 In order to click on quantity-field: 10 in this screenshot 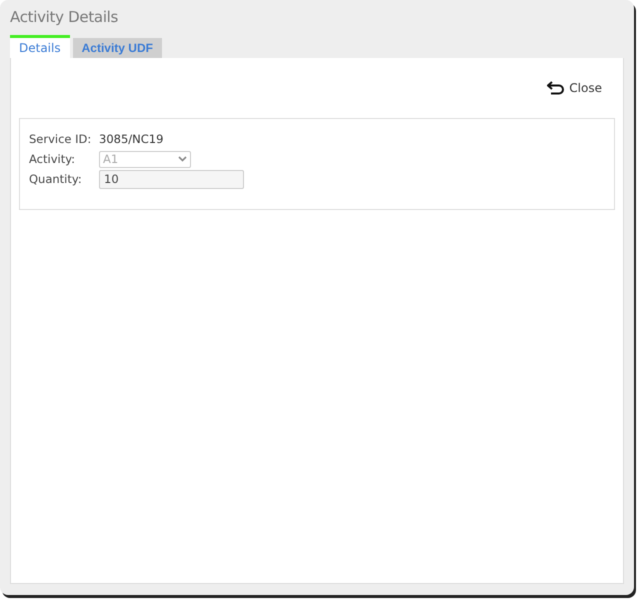, I will do `click(171, 179)`.